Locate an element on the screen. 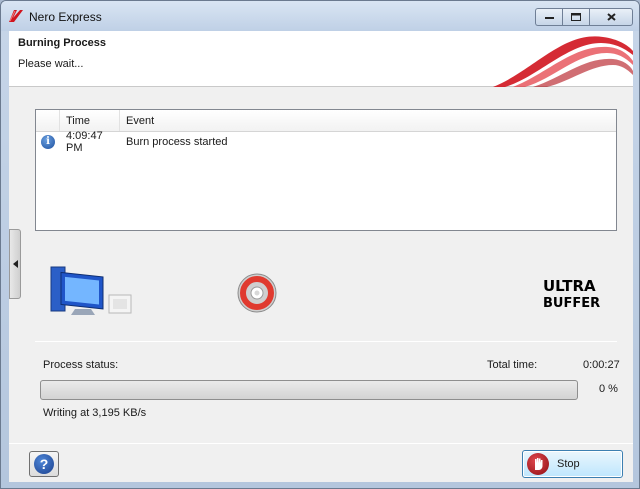  ultrabuffer-logo: ULTRA BUFFER is located at coordinates (571, 294).